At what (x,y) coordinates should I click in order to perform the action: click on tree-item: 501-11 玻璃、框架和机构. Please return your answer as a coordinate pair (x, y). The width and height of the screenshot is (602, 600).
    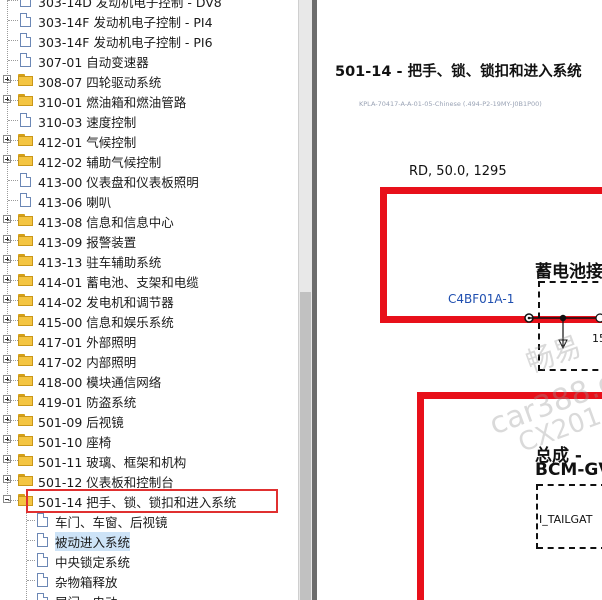
    Looking at the image, I should click on (149, 460).